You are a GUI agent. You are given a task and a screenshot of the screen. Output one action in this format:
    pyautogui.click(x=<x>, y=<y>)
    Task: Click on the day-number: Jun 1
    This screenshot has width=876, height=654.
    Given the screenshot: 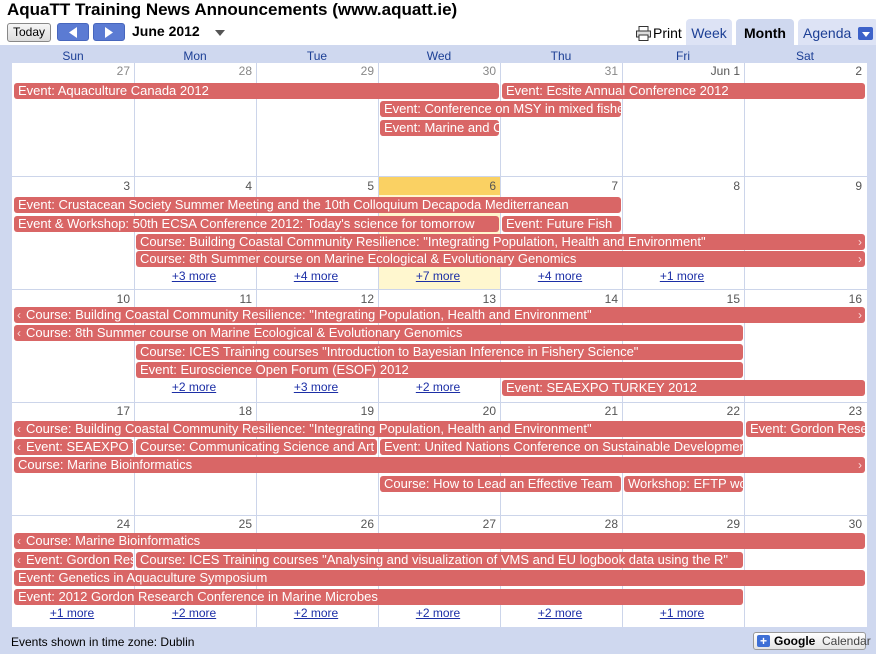 What is the action you would take?
    pyautogui.click(x=681, y=71)
    